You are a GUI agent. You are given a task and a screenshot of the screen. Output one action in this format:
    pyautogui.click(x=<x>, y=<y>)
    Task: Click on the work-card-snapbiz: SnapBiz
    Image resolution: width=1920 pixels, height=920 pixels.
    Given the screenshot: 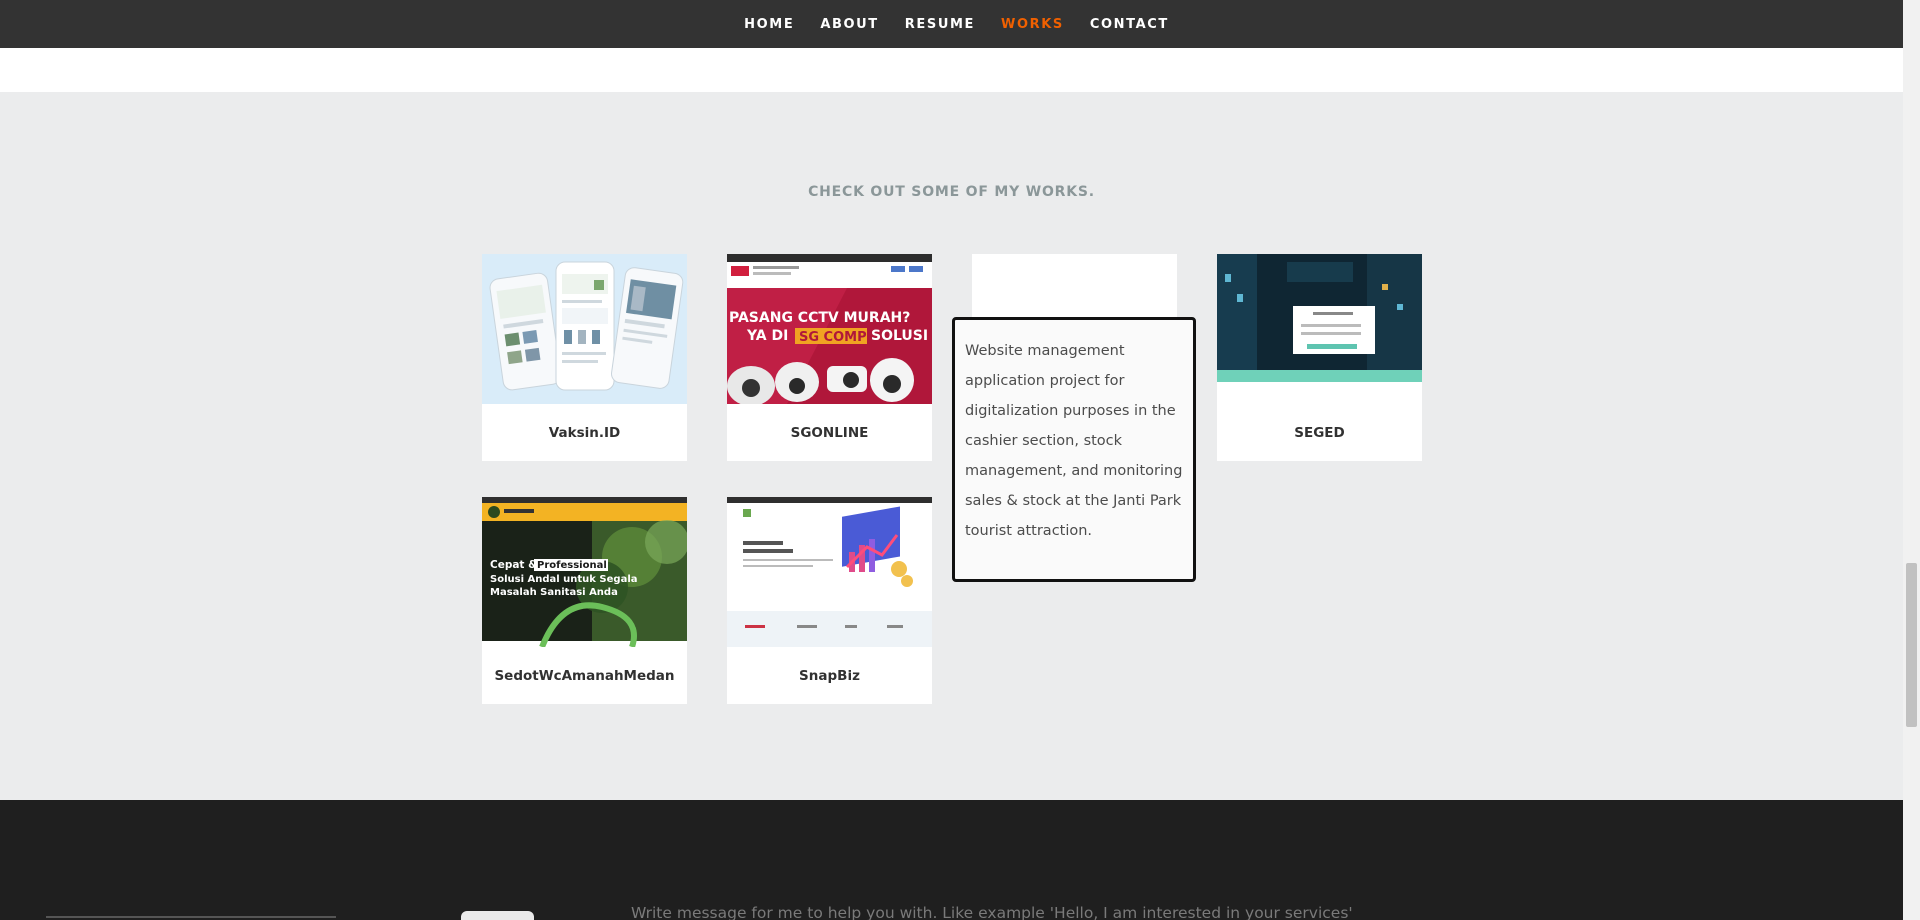 What is the action you would take?
    pyautogui.click(x=829, y=600)
    